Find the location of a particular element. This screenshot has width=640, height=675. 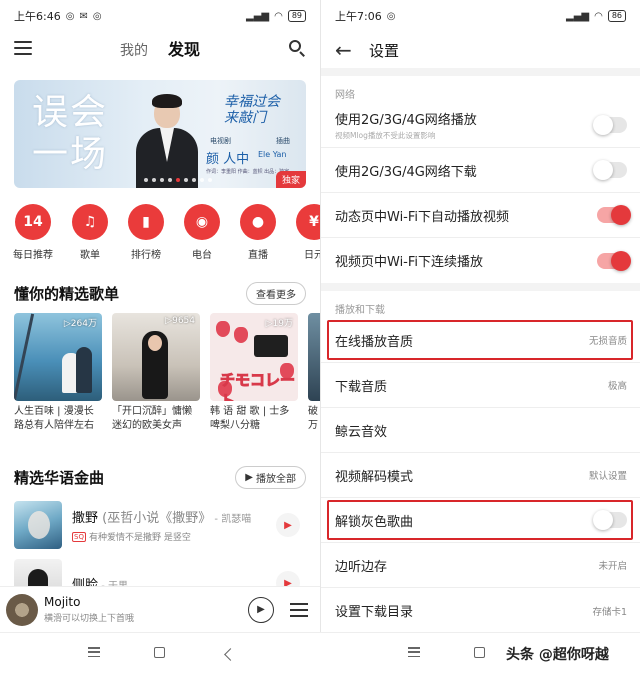

playlist-card: ▷264万 人生百味 | 漫漫长路总有人陪伴左右 is located at coordinates (58, 373).